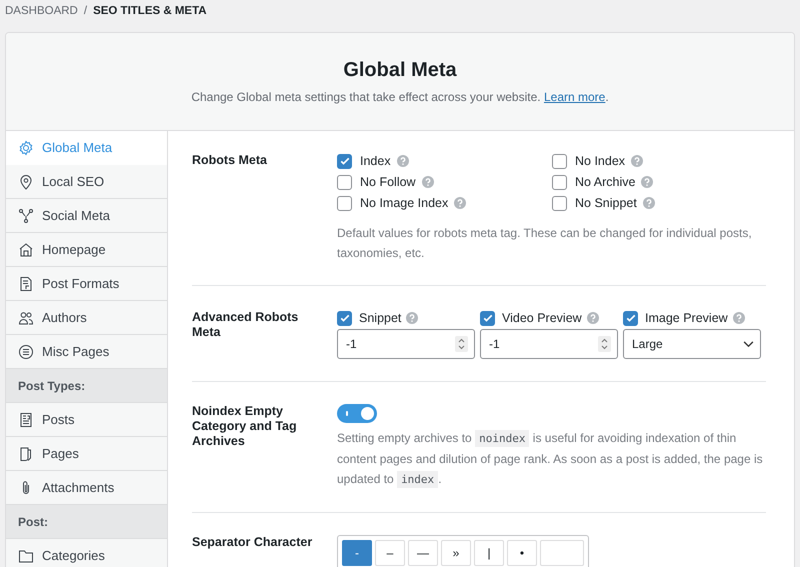 The width and height of the screenshot is (800, 567). I want to click on breadcrumb-link: DASHBOARD, so click(41, 11).